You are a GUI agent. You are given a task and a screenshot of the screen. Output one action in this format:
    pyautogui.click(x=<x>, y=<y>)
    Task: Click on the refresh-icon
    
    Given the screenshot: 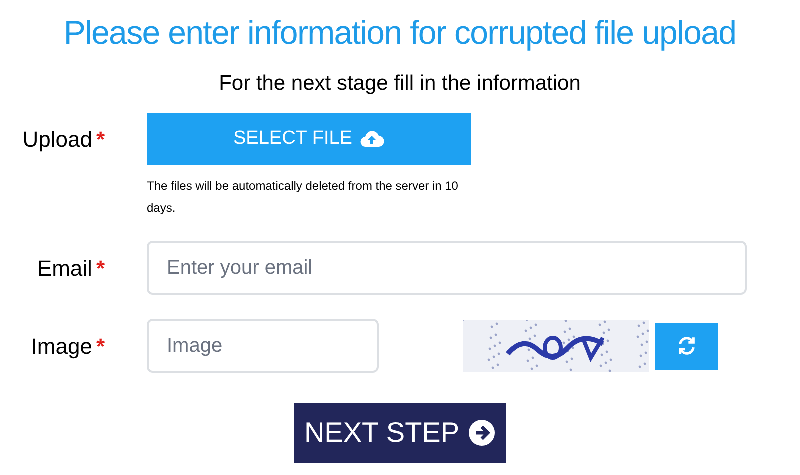 What is the action you would take?
    pyautogui.click(x=686, y=346)
    